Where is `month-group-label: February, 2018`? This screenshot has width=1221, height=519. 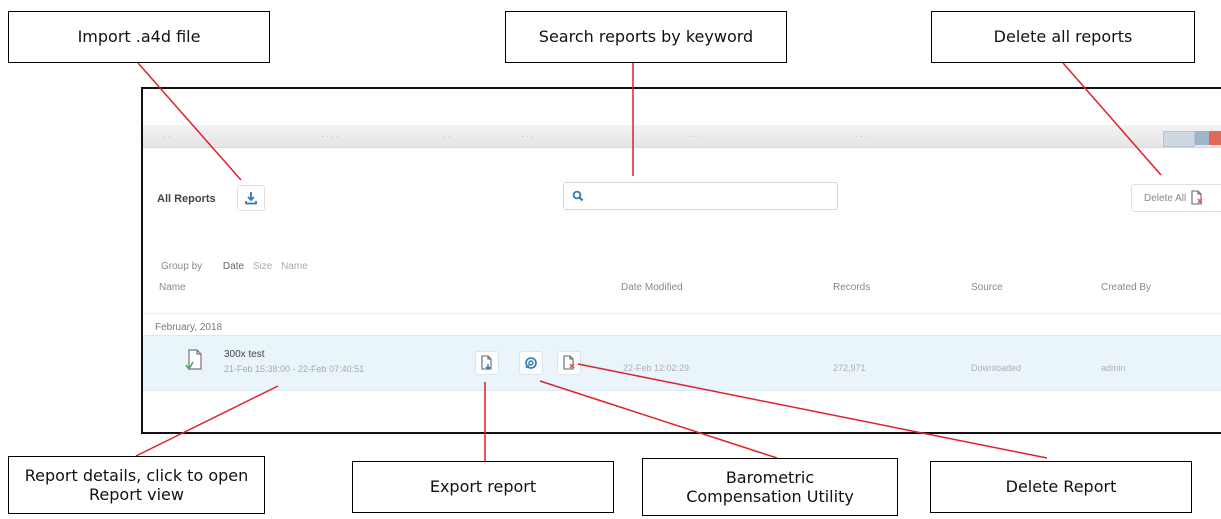 month-group-label: February, 2018 is located at coordinates (189, 327).